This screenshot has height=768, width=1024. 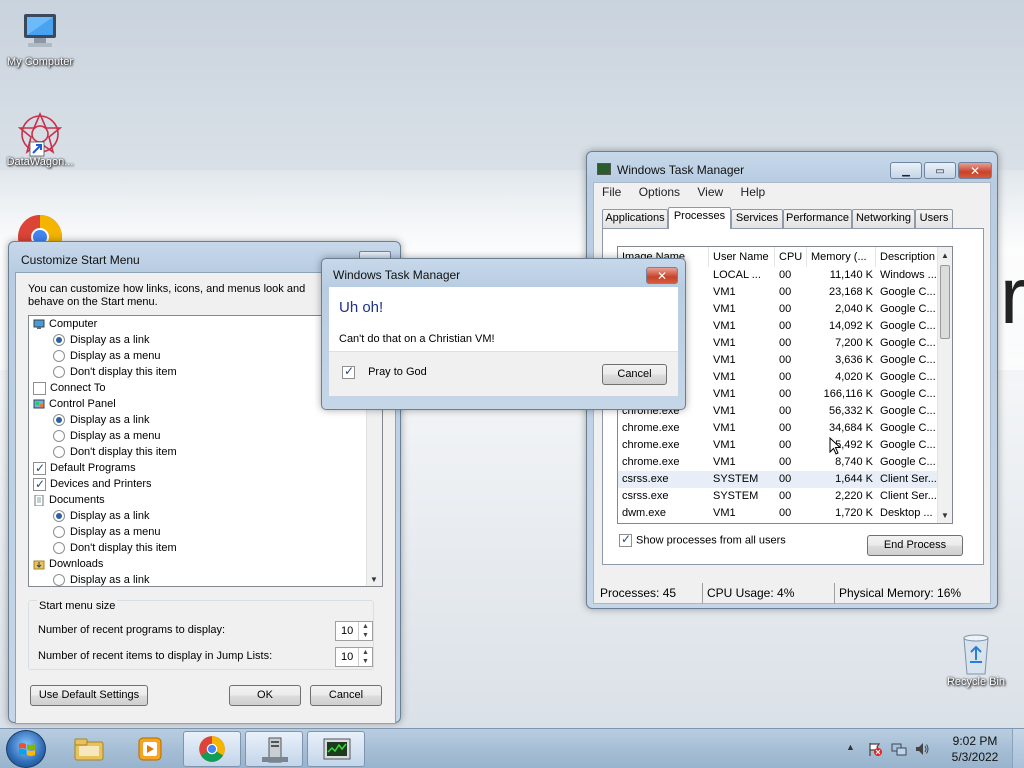 I want to click on table-cell: 1,720 K, so click(x=854, y=513).